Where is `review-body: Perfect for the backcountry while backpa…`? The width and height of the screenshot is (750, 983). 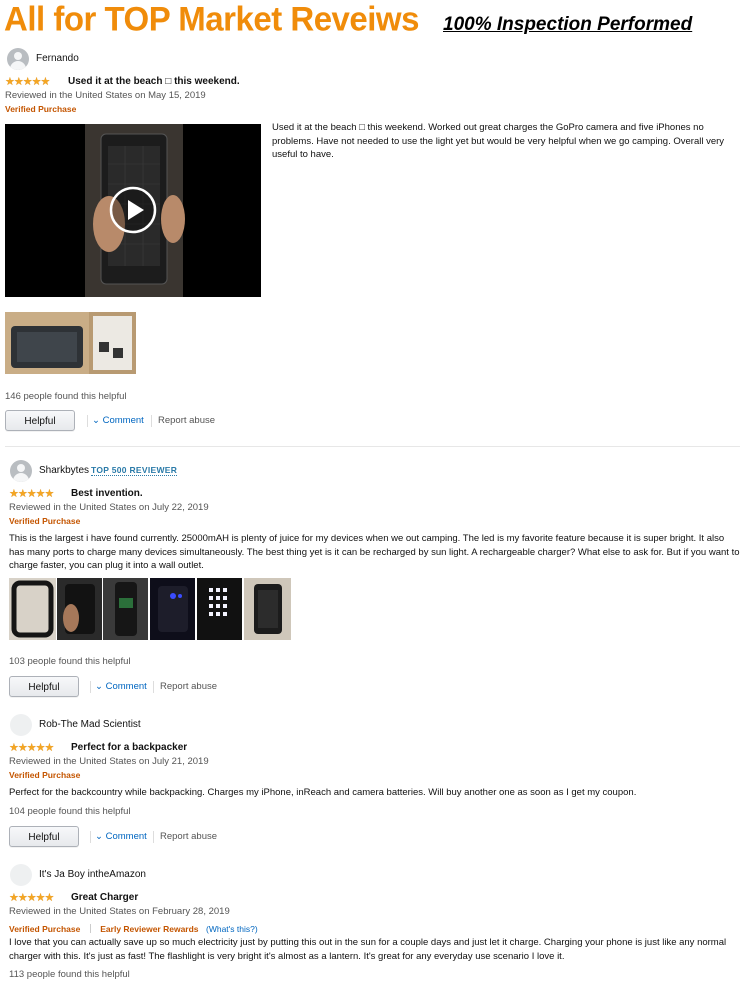 review-body: Perfect for the backcountry while backpa… is located at coordinates (323, 792).